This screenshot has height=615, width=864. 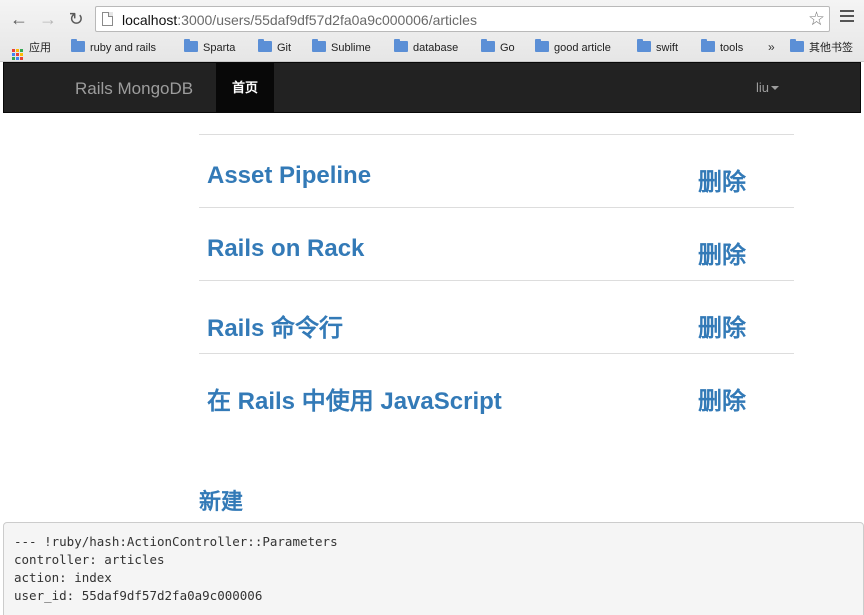 I want to click on bookmark-apps: 应用, so click(x=31, y=50).